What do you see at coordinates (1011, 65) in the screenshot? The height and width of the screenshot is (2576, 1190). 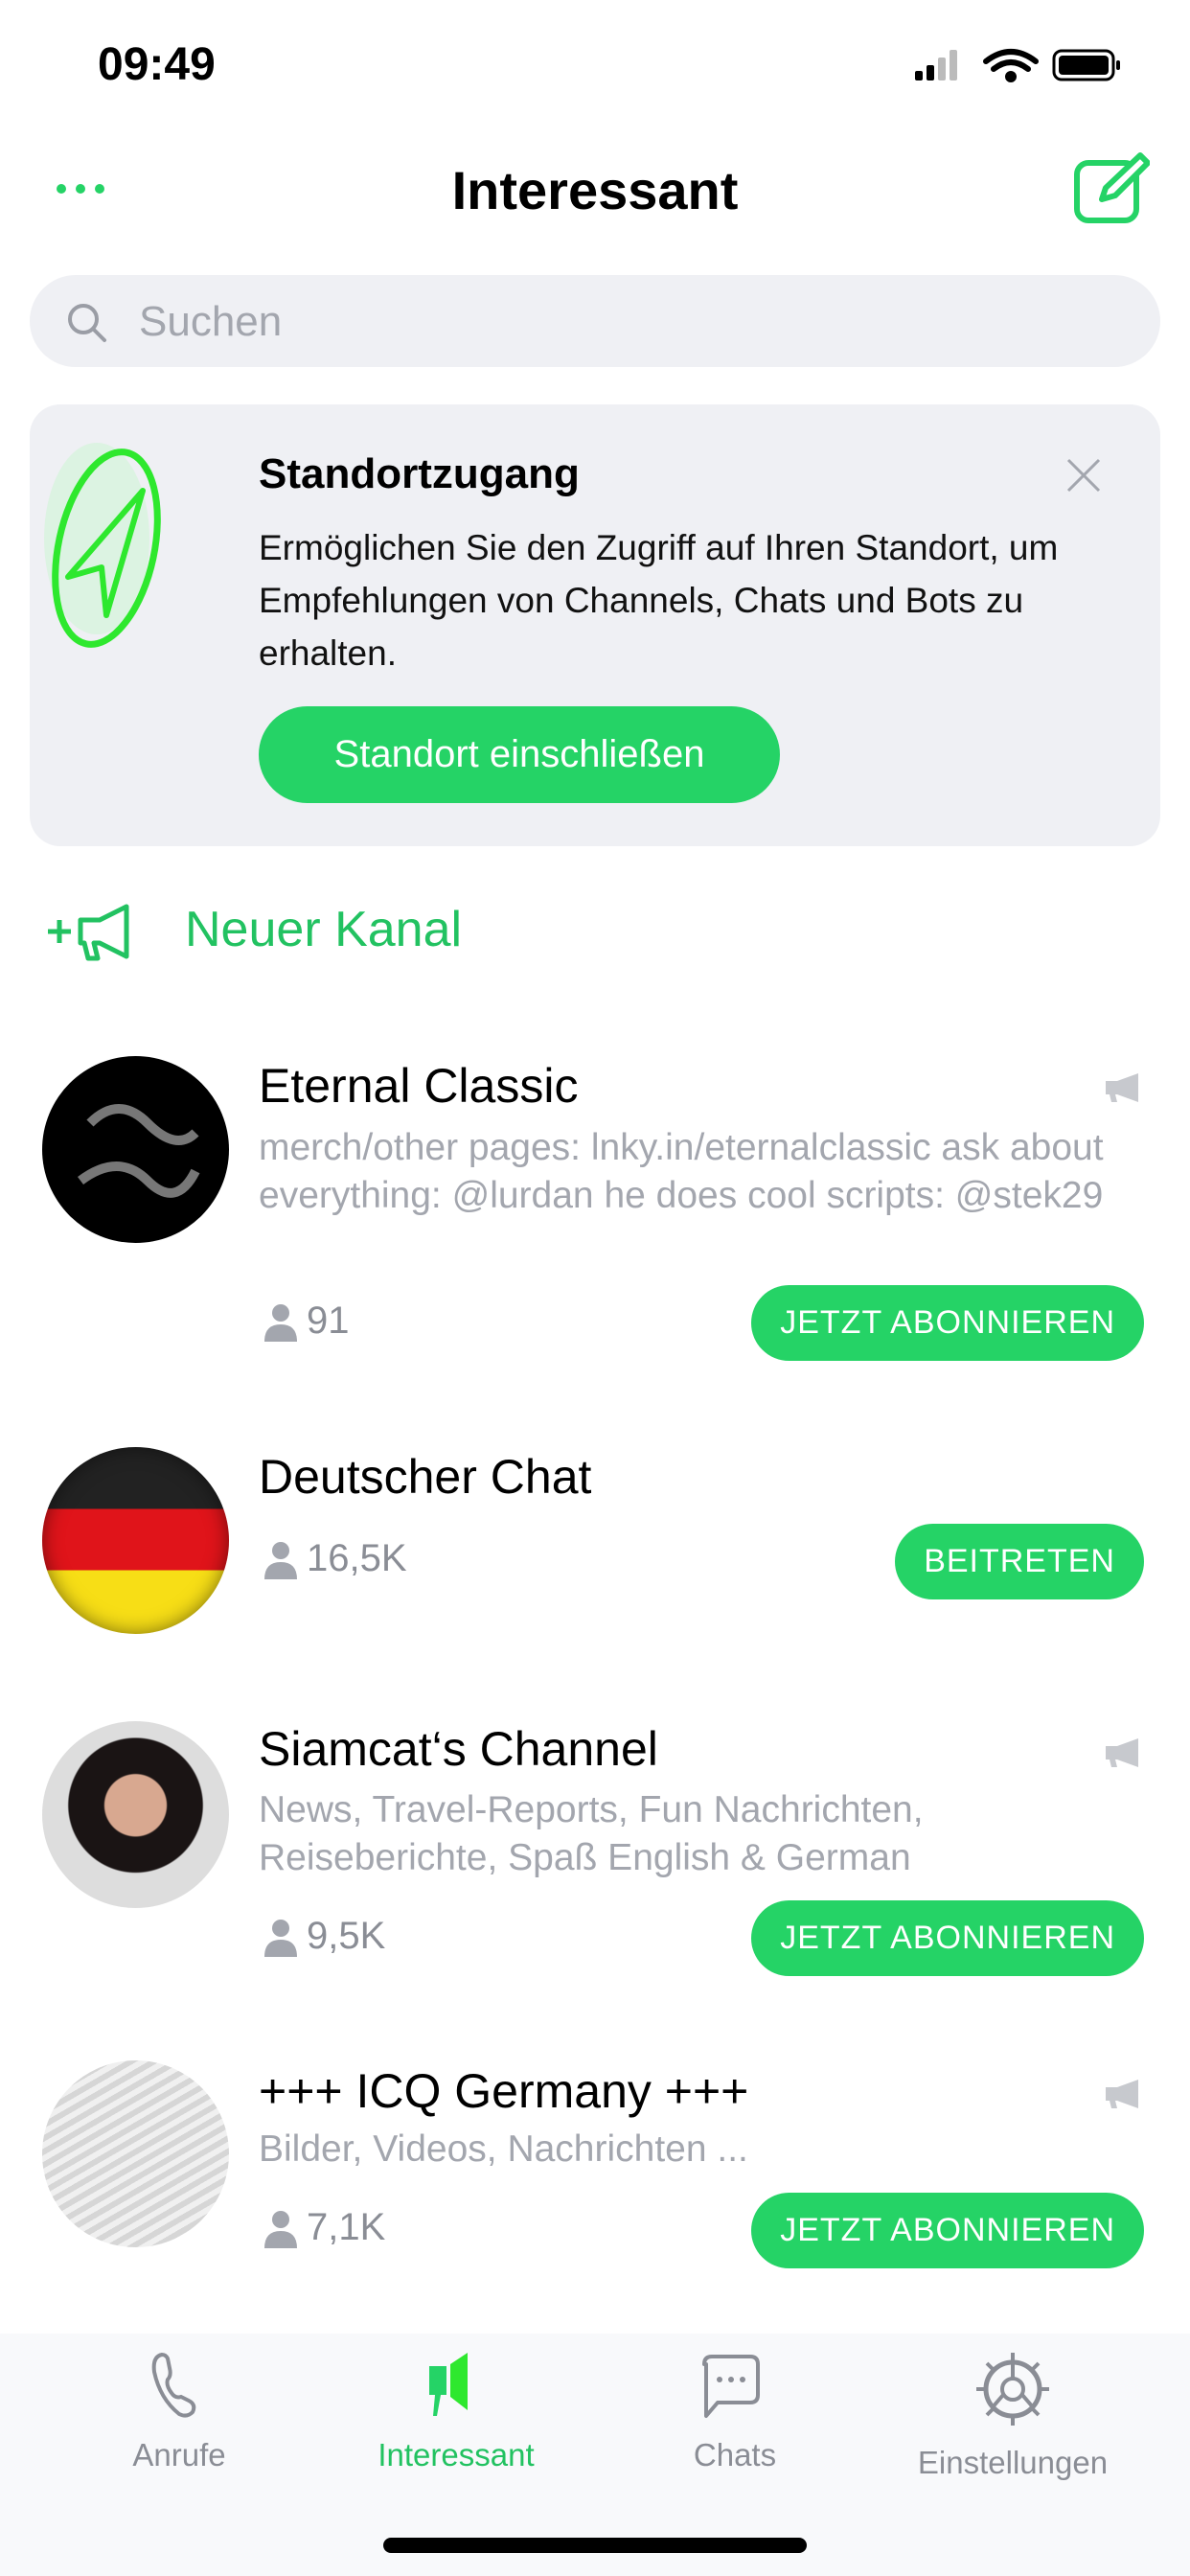 I see `wifi-icon` at bounding box center [1011, 65].